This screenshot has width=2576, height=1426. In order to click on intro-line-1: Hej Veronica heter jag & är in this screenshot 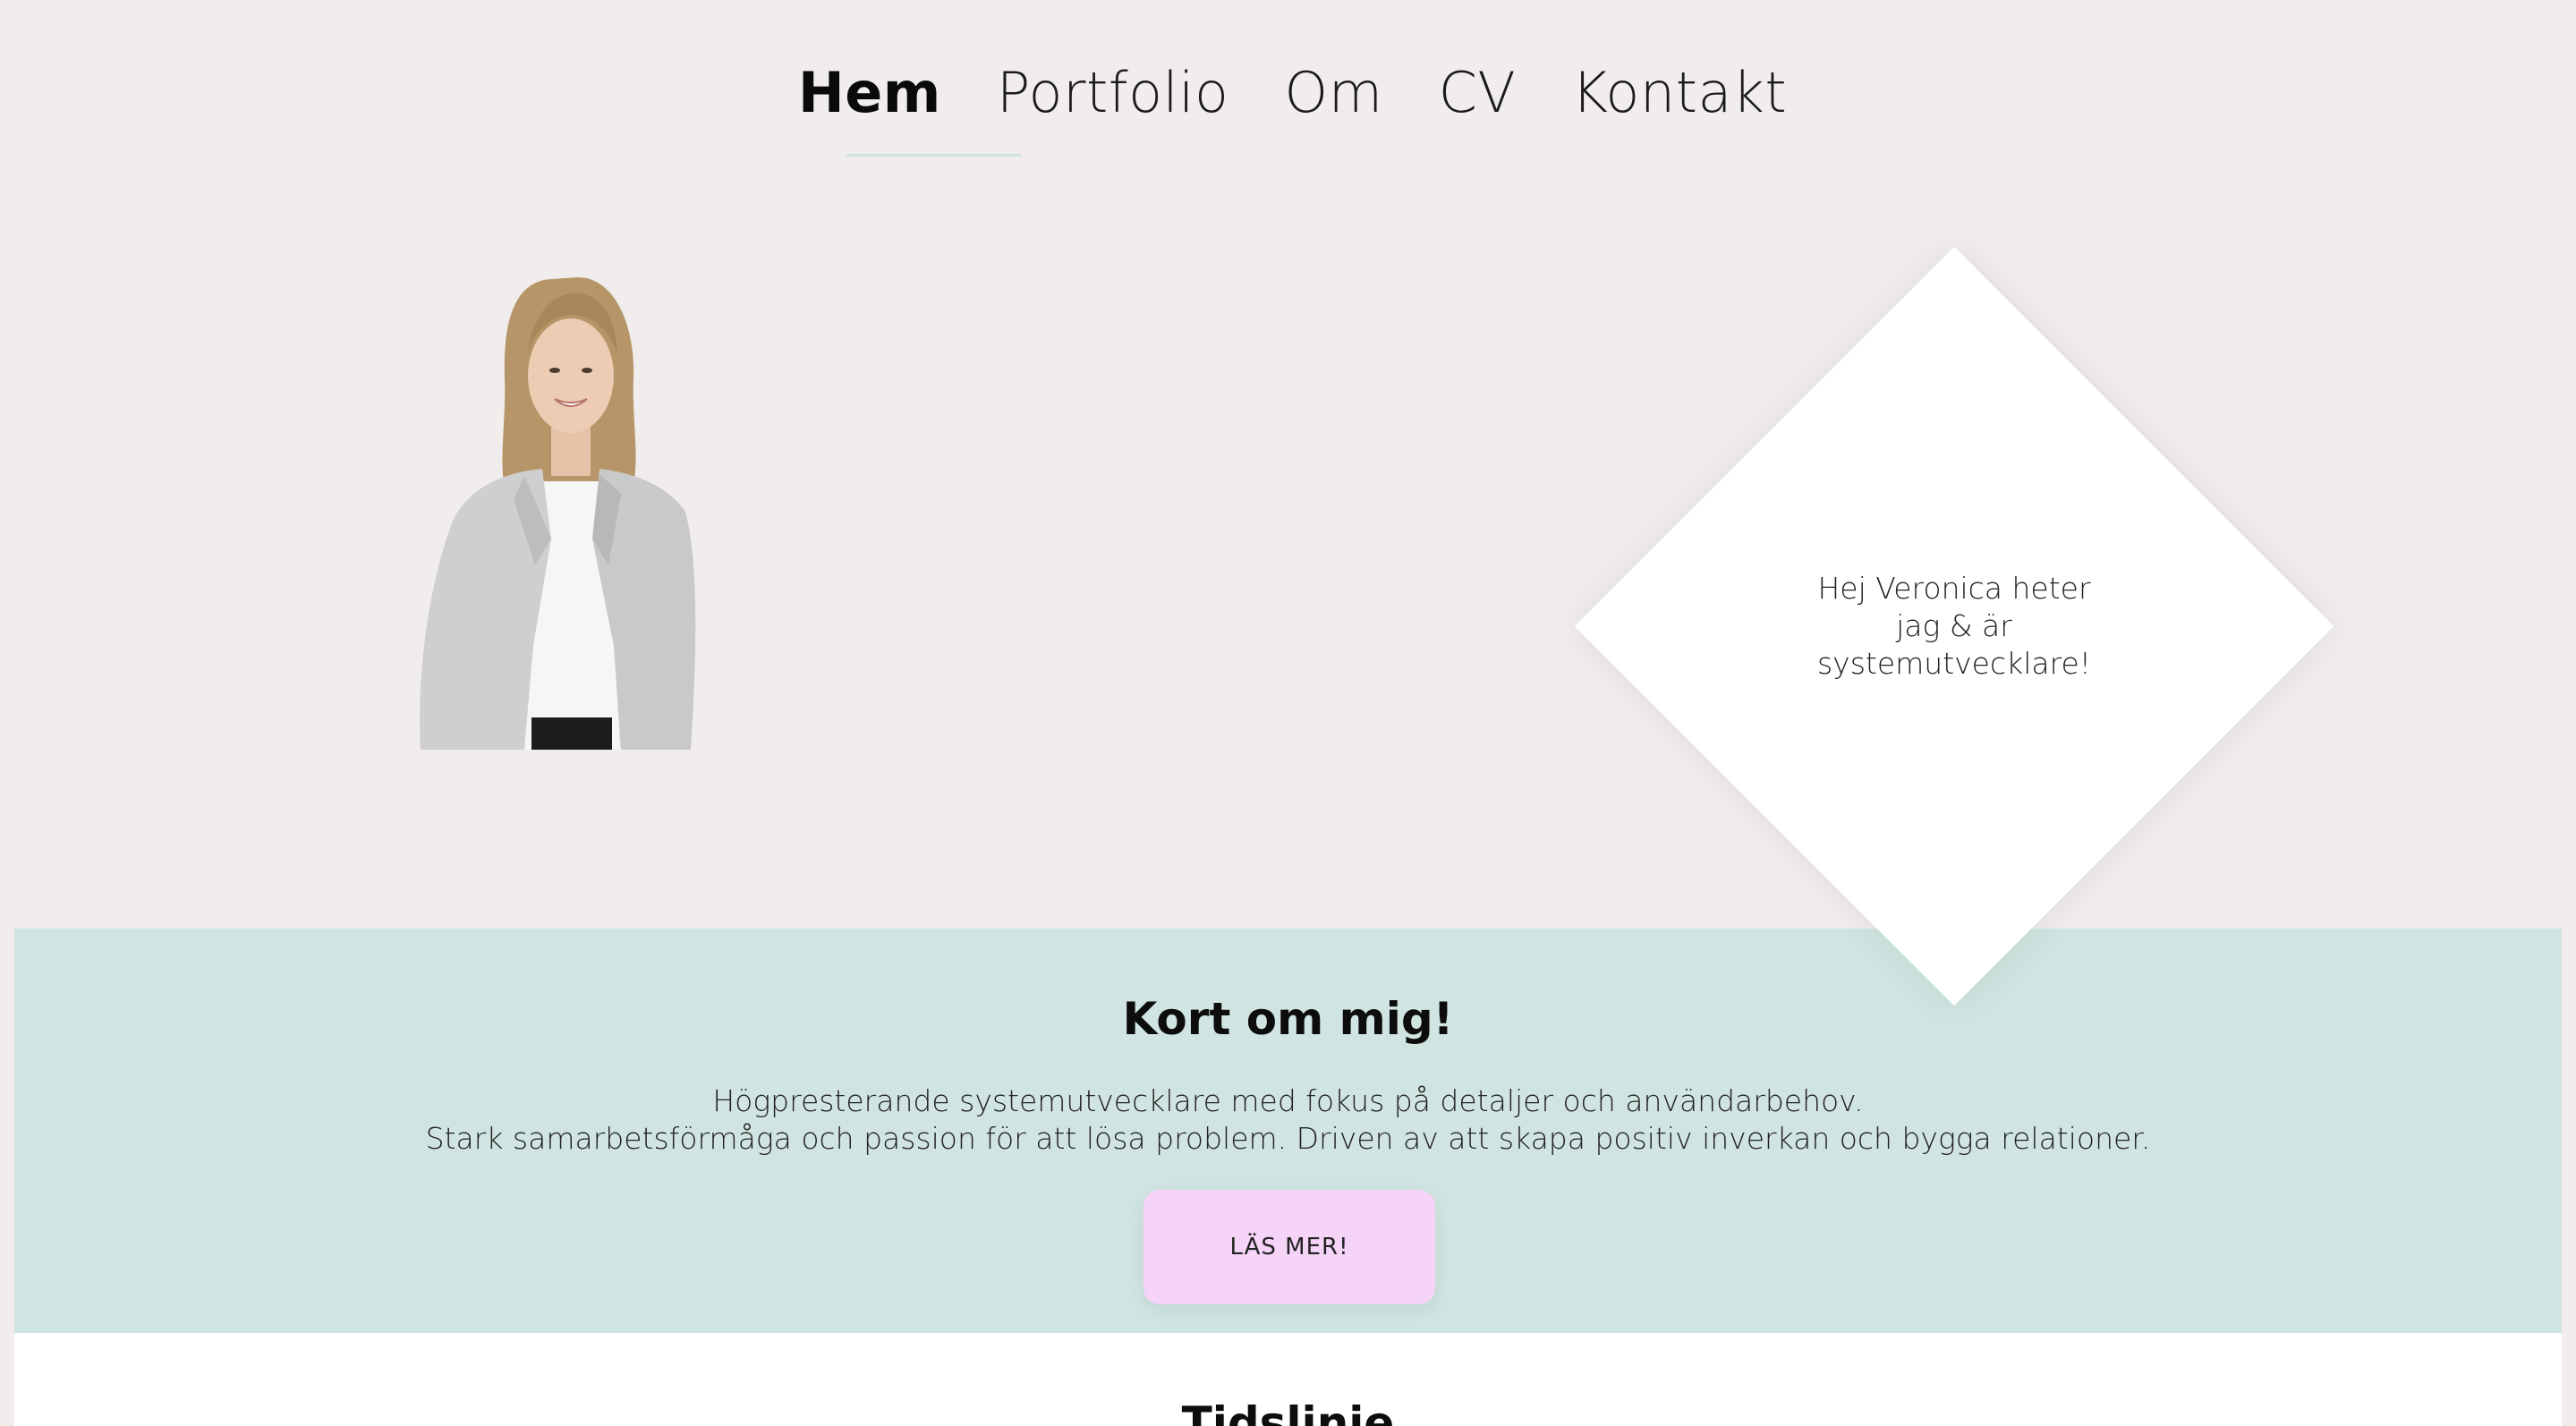, I will do `click(1954, 607)`.